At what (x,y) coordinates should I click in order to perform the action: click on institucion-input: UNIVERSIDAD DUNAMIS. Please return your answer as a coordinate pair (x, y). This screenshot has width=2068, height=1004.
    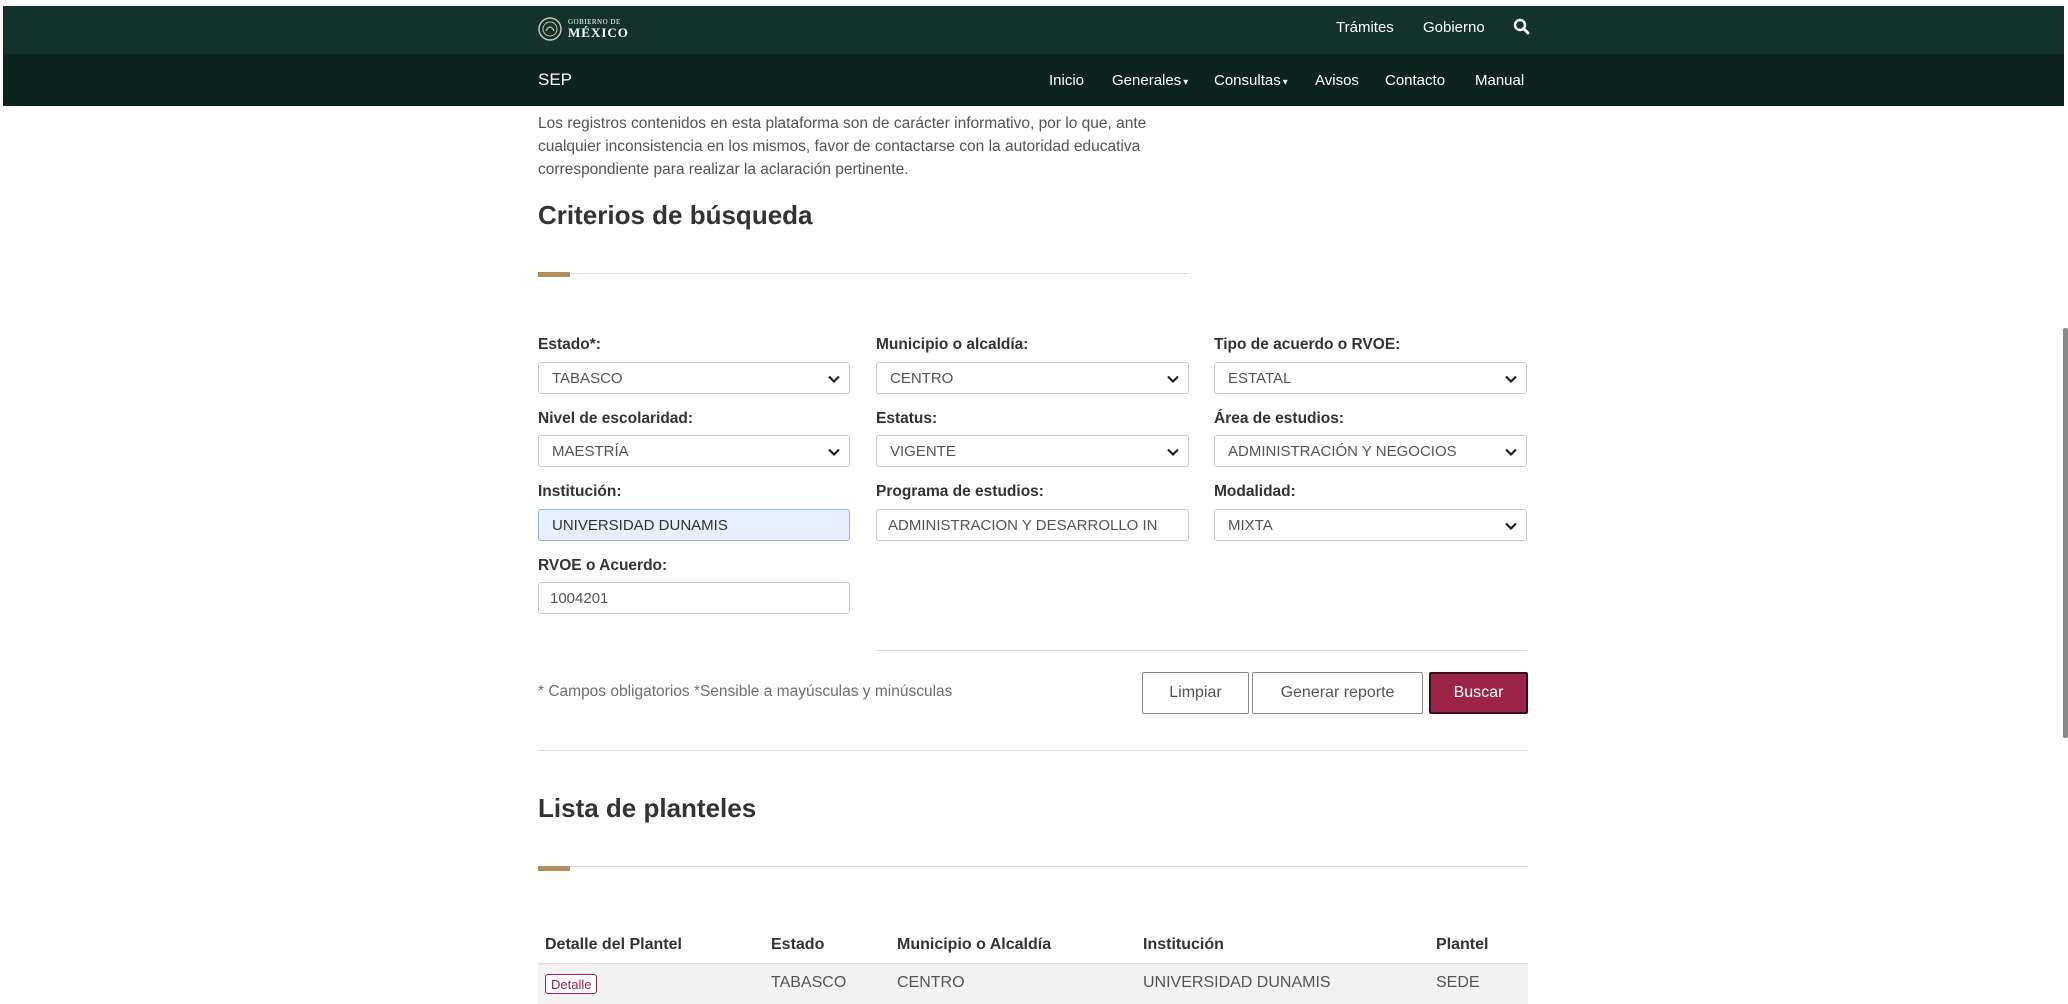
    Looking at the image, I should click on (694, 525).